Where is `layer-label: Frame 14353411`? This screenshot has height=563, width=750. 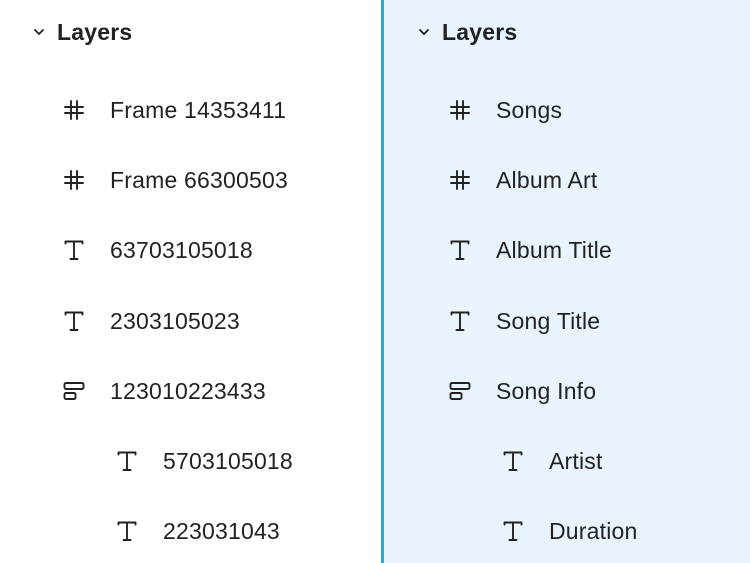 layer-label: Frame 14353411 is located at coordinates (198, 109).